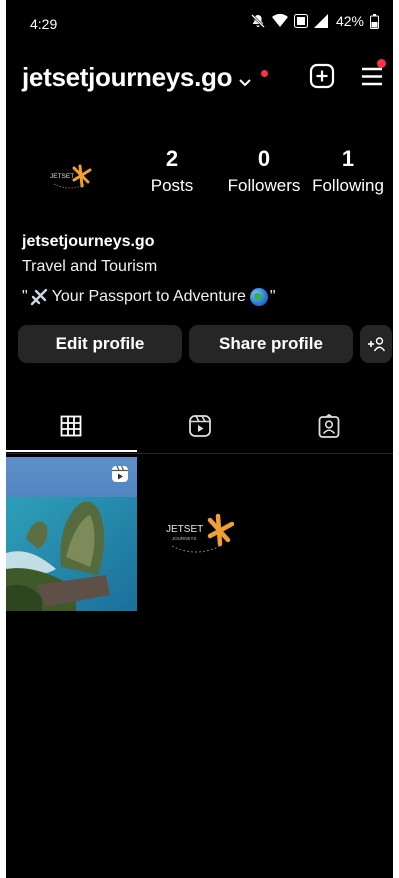 This screenshot has width=399, height=878. I want to click on logo-subtitle: JOURNEYS, so click(184, 538).